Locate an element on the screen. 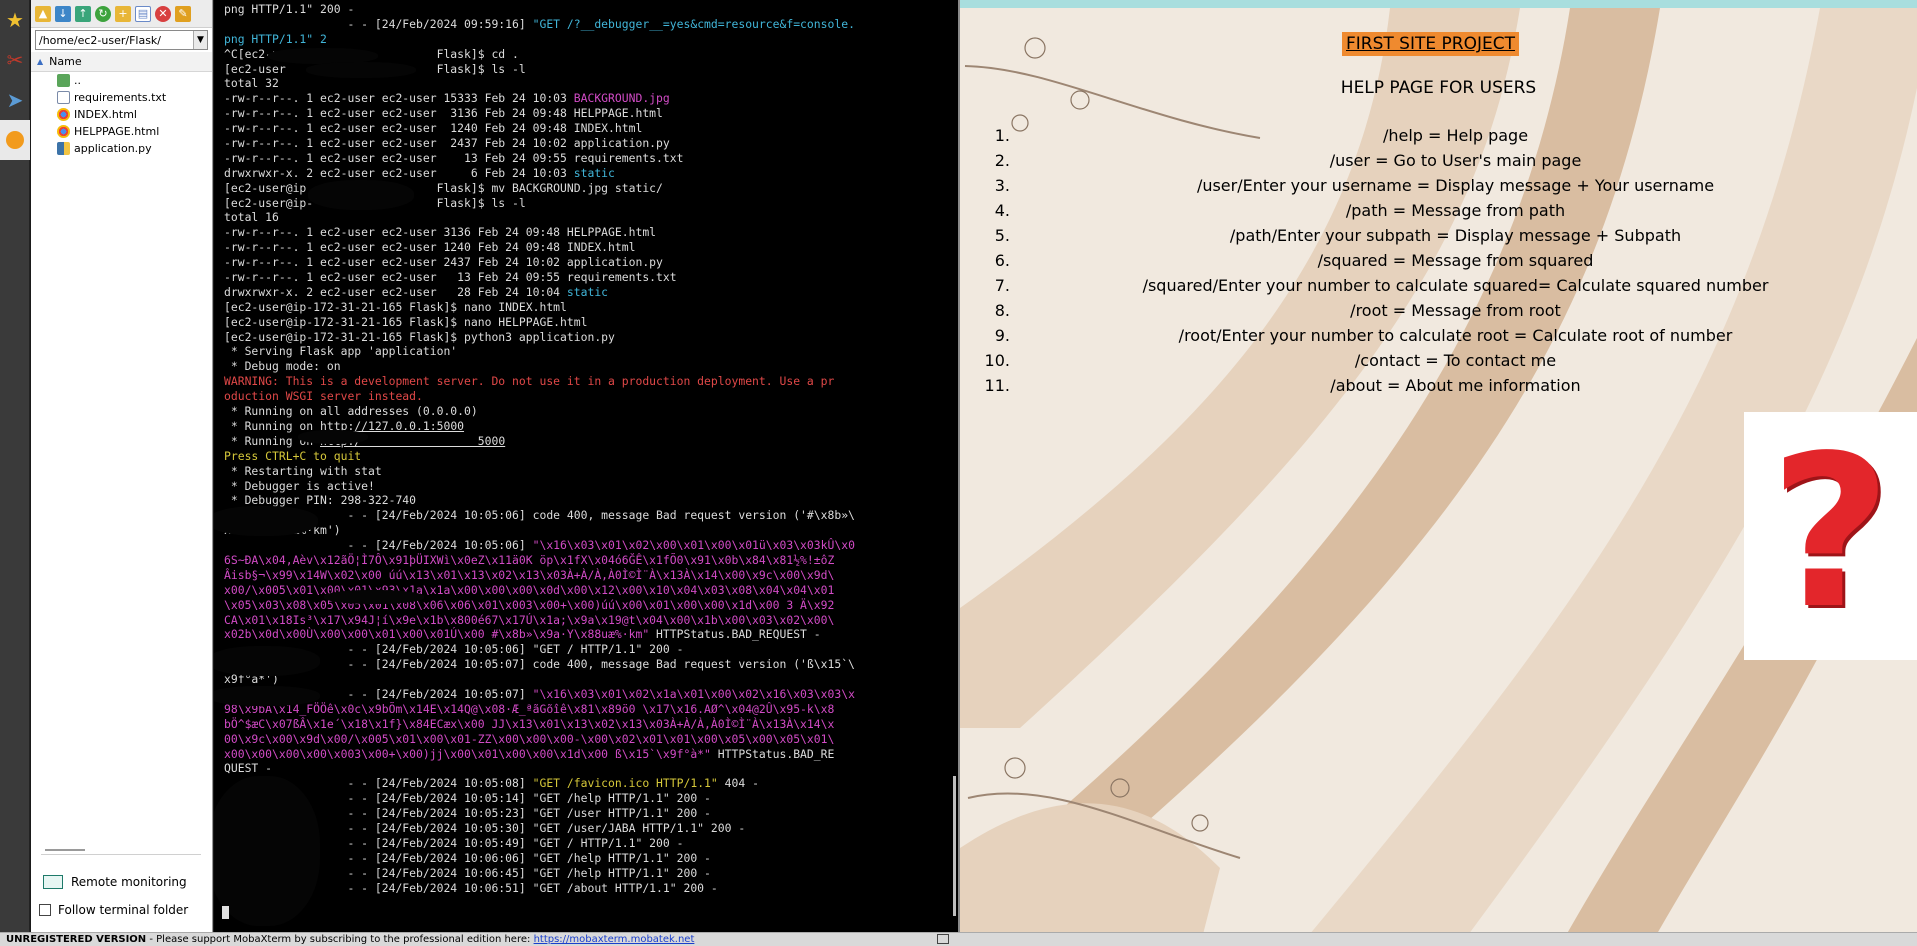 The image size is (1917, 946). name-column-header: ▲ Name is located at coordinates (121, 62).